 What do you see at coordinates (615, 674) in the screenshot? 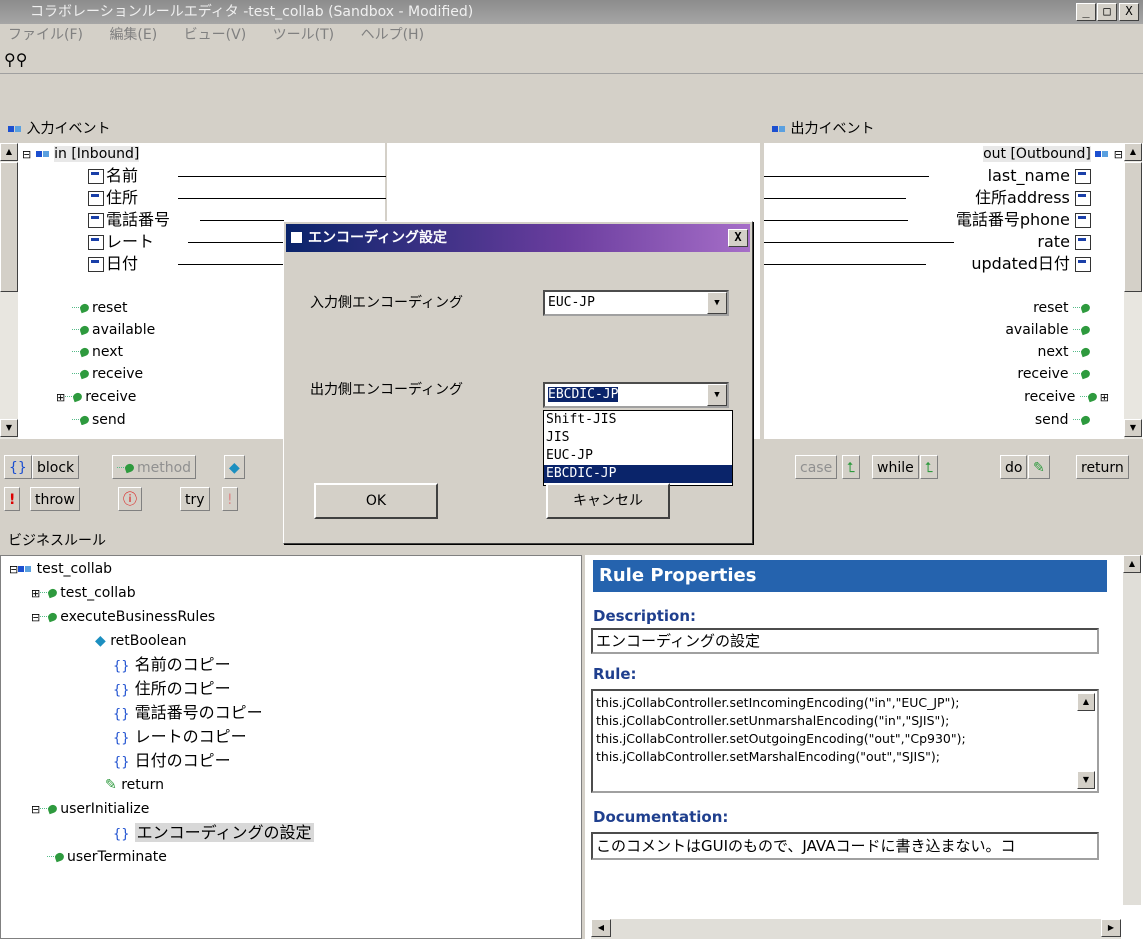
I see `rule-label: Rule:` at bounding box center [615, 674].